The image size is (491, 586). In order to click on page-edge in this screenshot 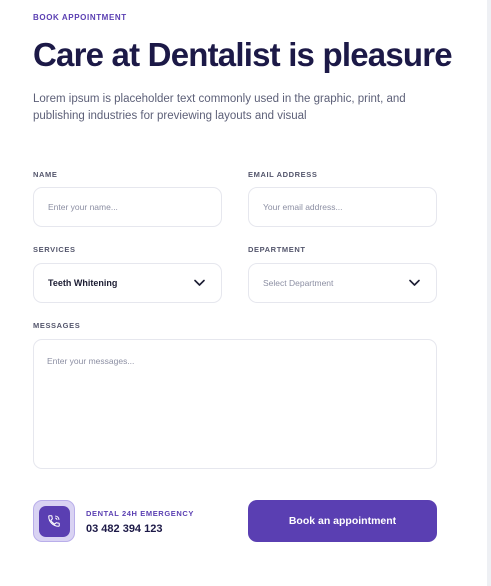, I will do `click(489, 293)`.